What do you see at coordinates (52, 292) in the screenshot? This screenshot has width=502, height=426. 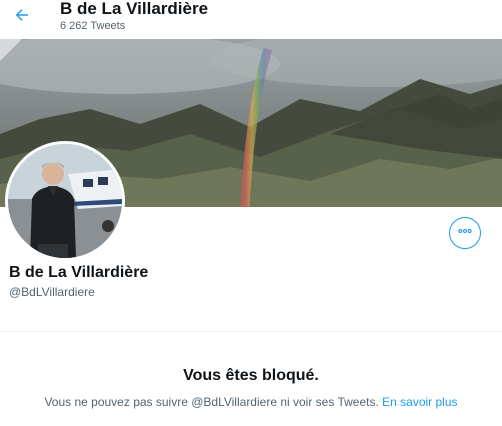 I see `profile-handle: @BdLVillardiere` at bounding box center [52, 292].